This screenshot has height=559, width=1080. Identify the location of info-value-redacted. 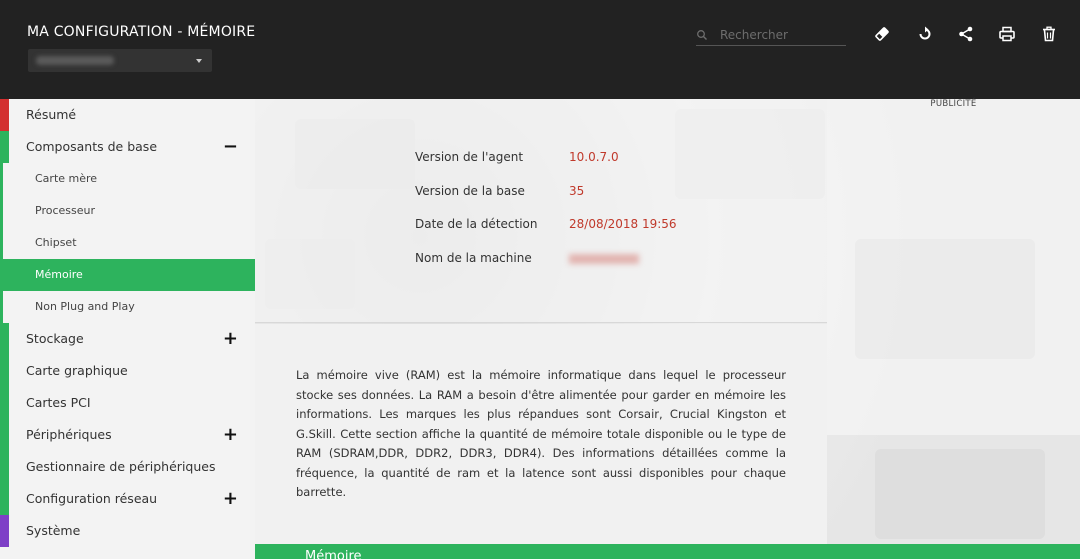
(659, 258).